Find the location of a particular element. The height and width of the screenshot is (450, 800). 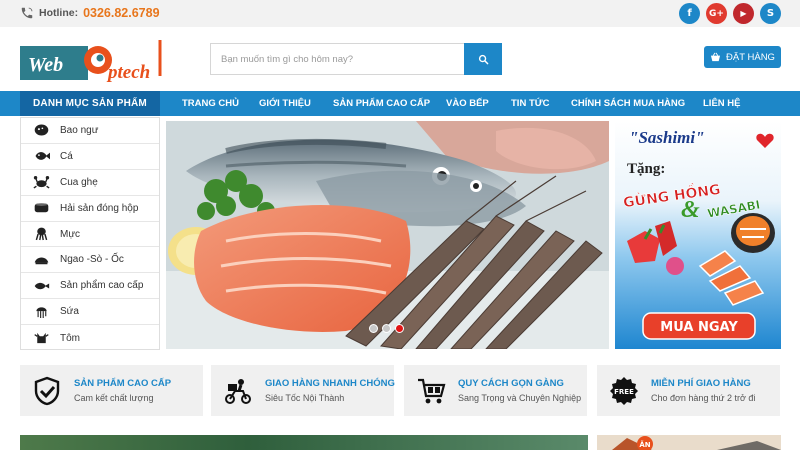

sidebar-item-squid: Mực is located at coordinates (90, 235).